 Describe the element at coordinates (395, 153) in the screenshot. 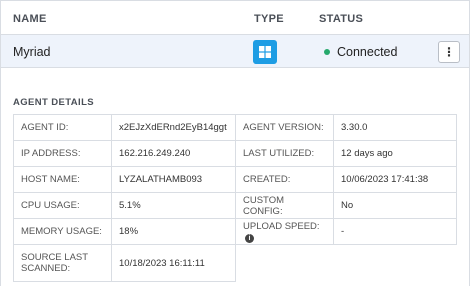

I see `last-utilized-value: 12 days ago` at that location.